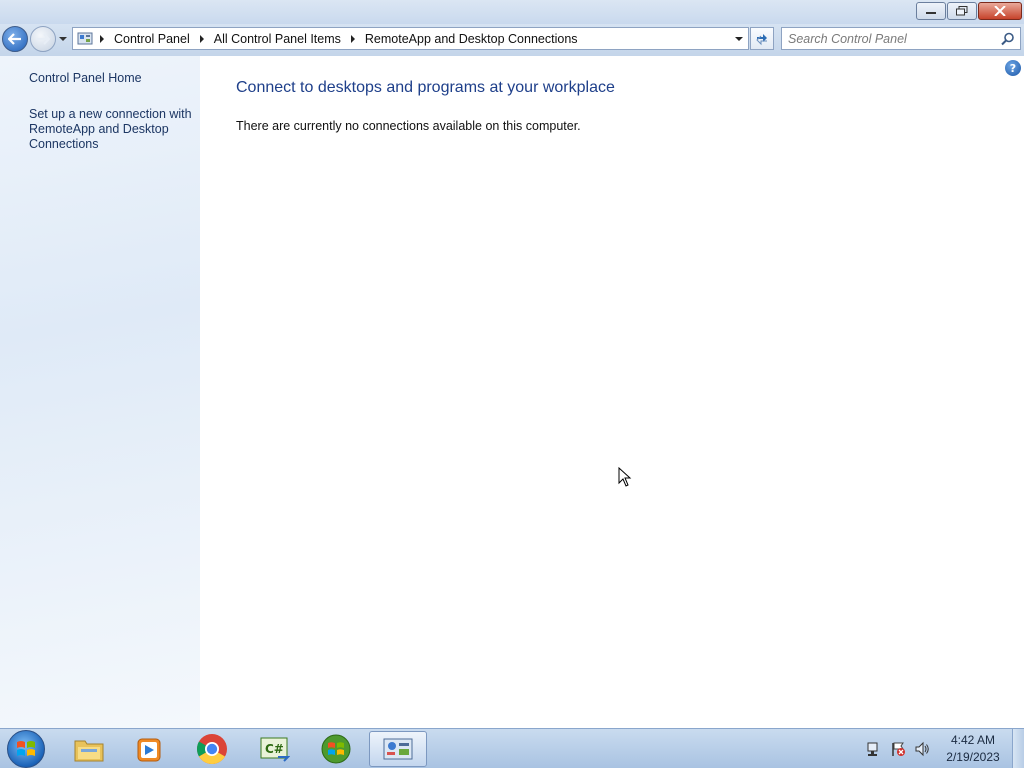 This screenshot has width=1024, height=768. I want to click on close-button, so click(1000, 11).